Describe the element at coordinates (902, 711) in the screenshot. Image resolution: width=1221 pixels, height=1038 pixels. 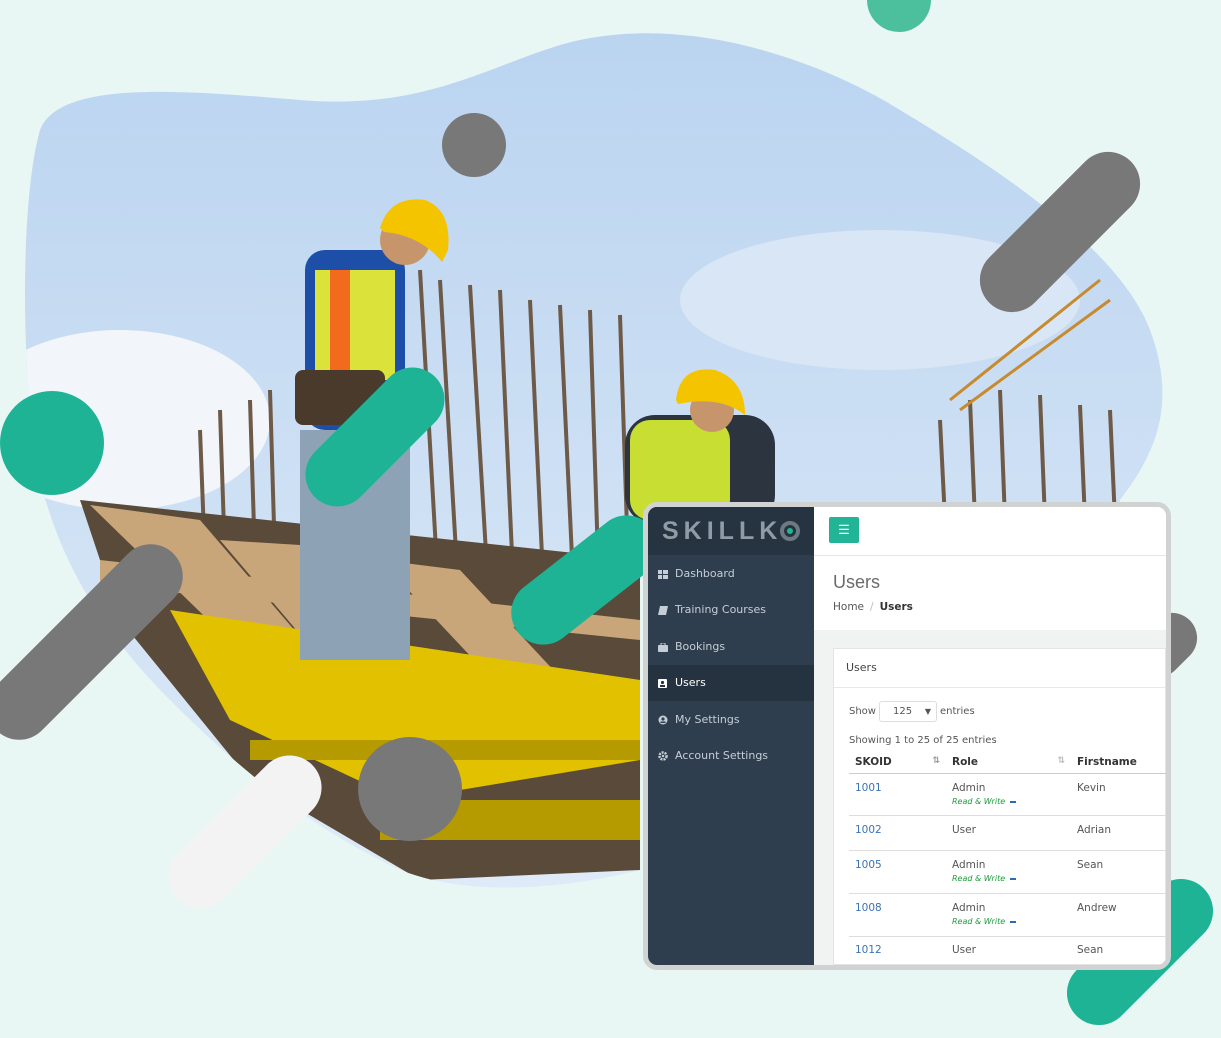
I see `page-length-value: 125` at that location.